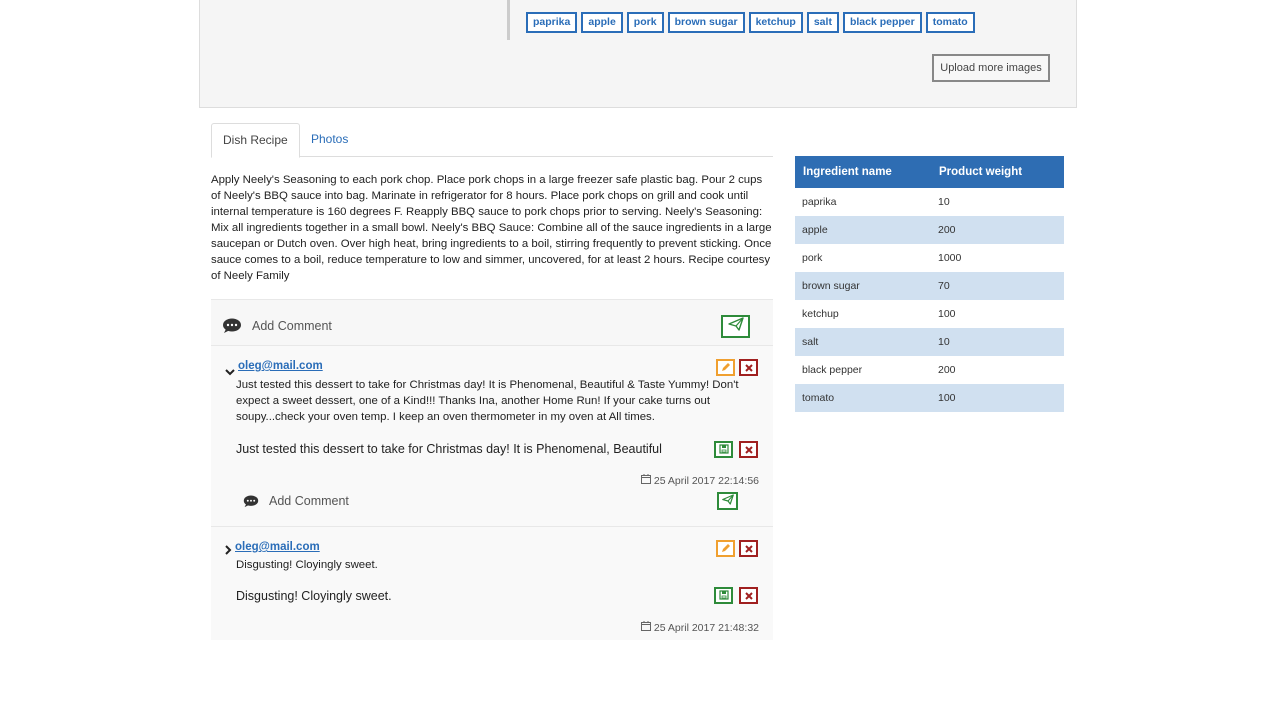 This screenshot has height=719, width=1274. I want to click on reply-add-comment-label: Add Comment, so click(309, 501).